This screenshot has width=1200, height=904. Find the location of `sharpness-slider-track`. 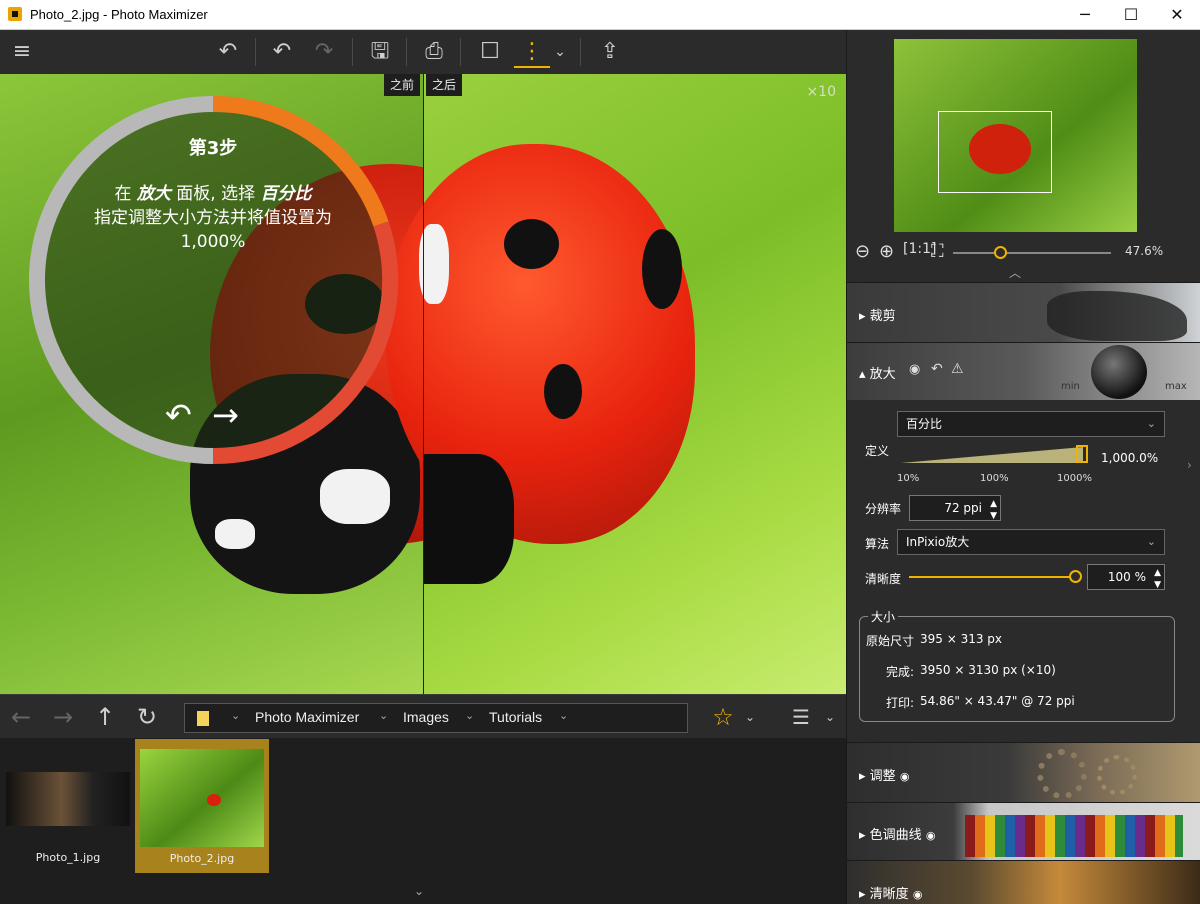

sharpness-slider-track is located at coordinates (992, 577).